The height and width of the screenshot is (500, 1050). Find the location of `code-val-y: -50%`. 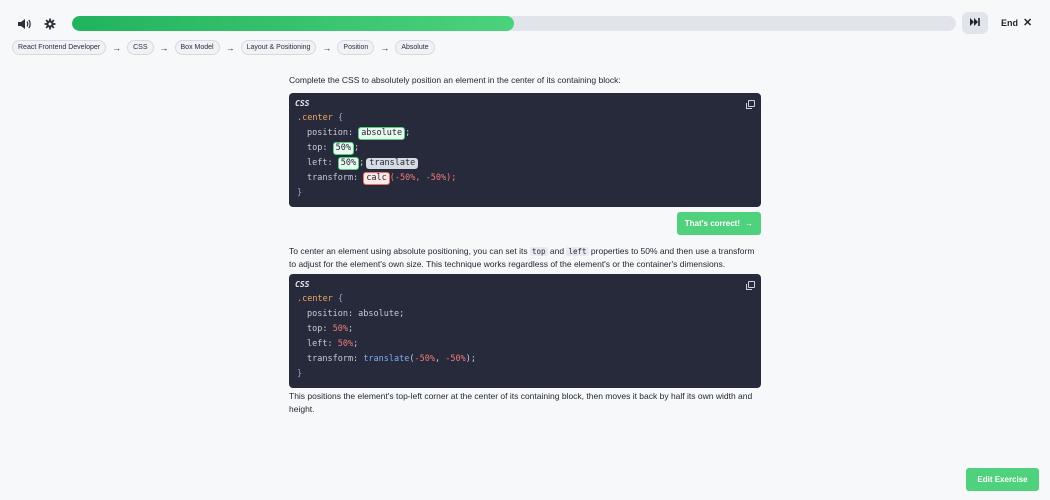

code-val-y: -50% is located at coordinates (455, 359).